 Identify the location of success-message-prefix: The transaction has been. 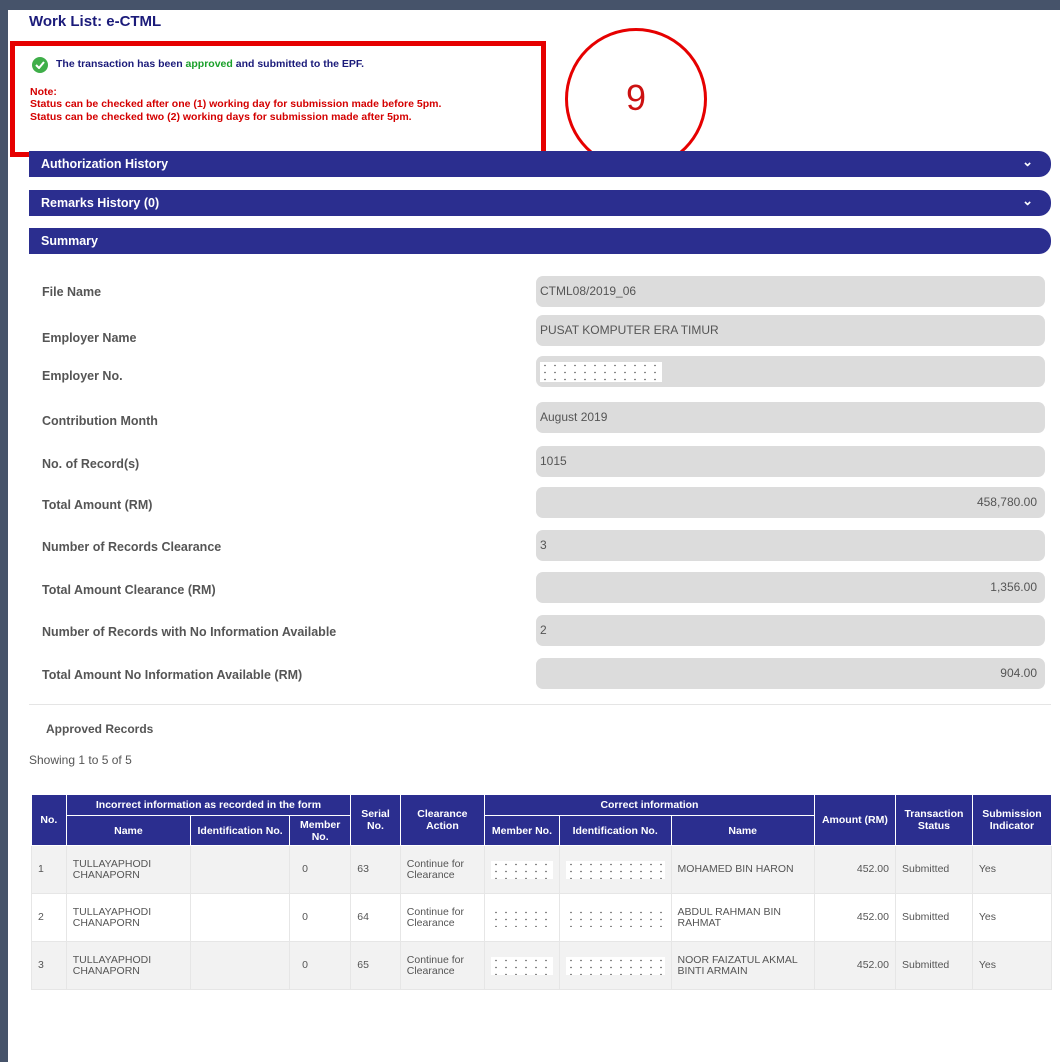
(121, 64).